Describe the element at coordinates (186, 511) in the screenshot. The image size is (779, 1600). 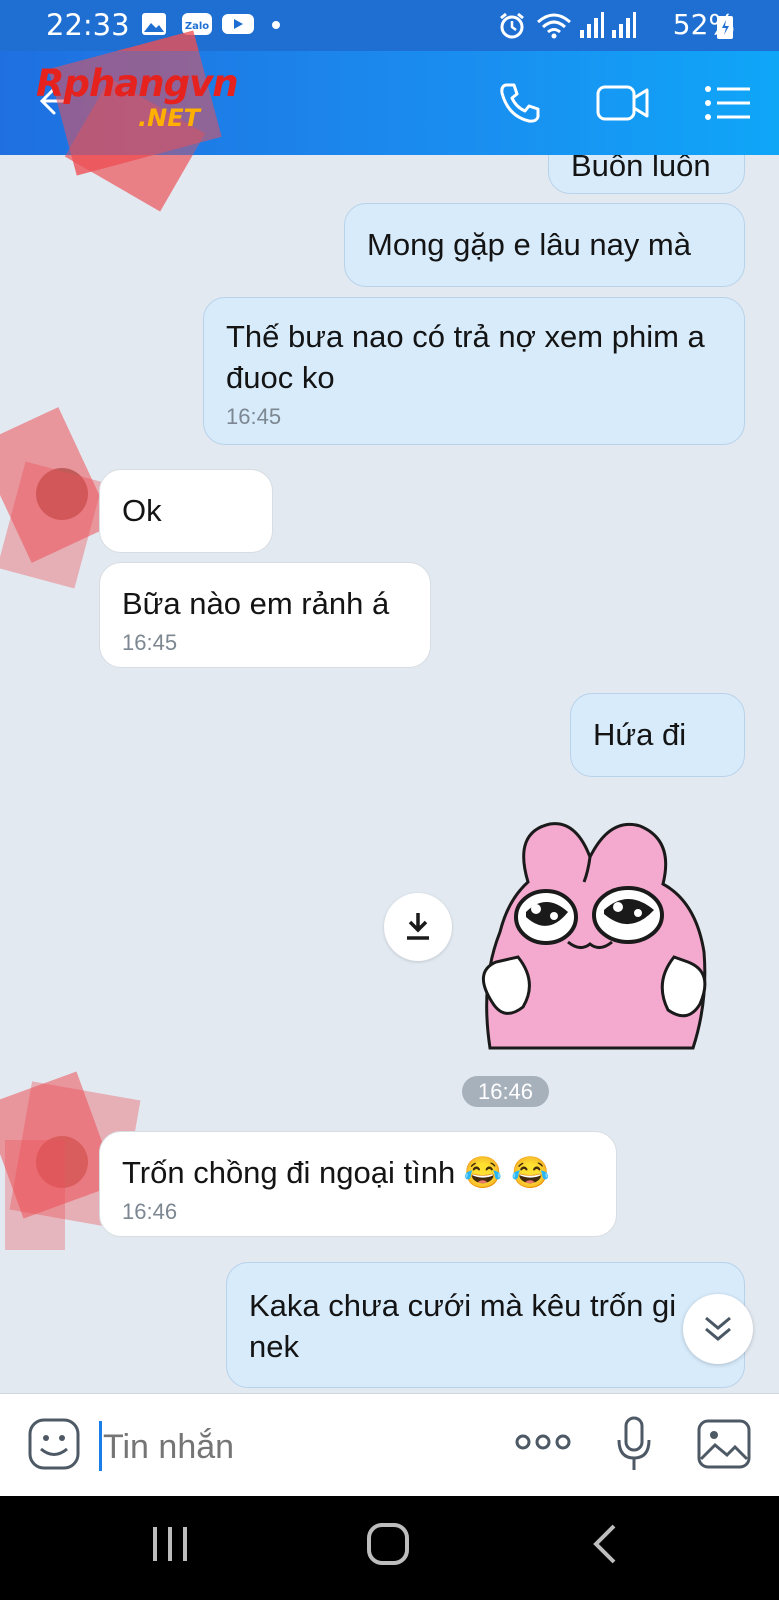
I see `message-bubble-in: Ok` at that location.